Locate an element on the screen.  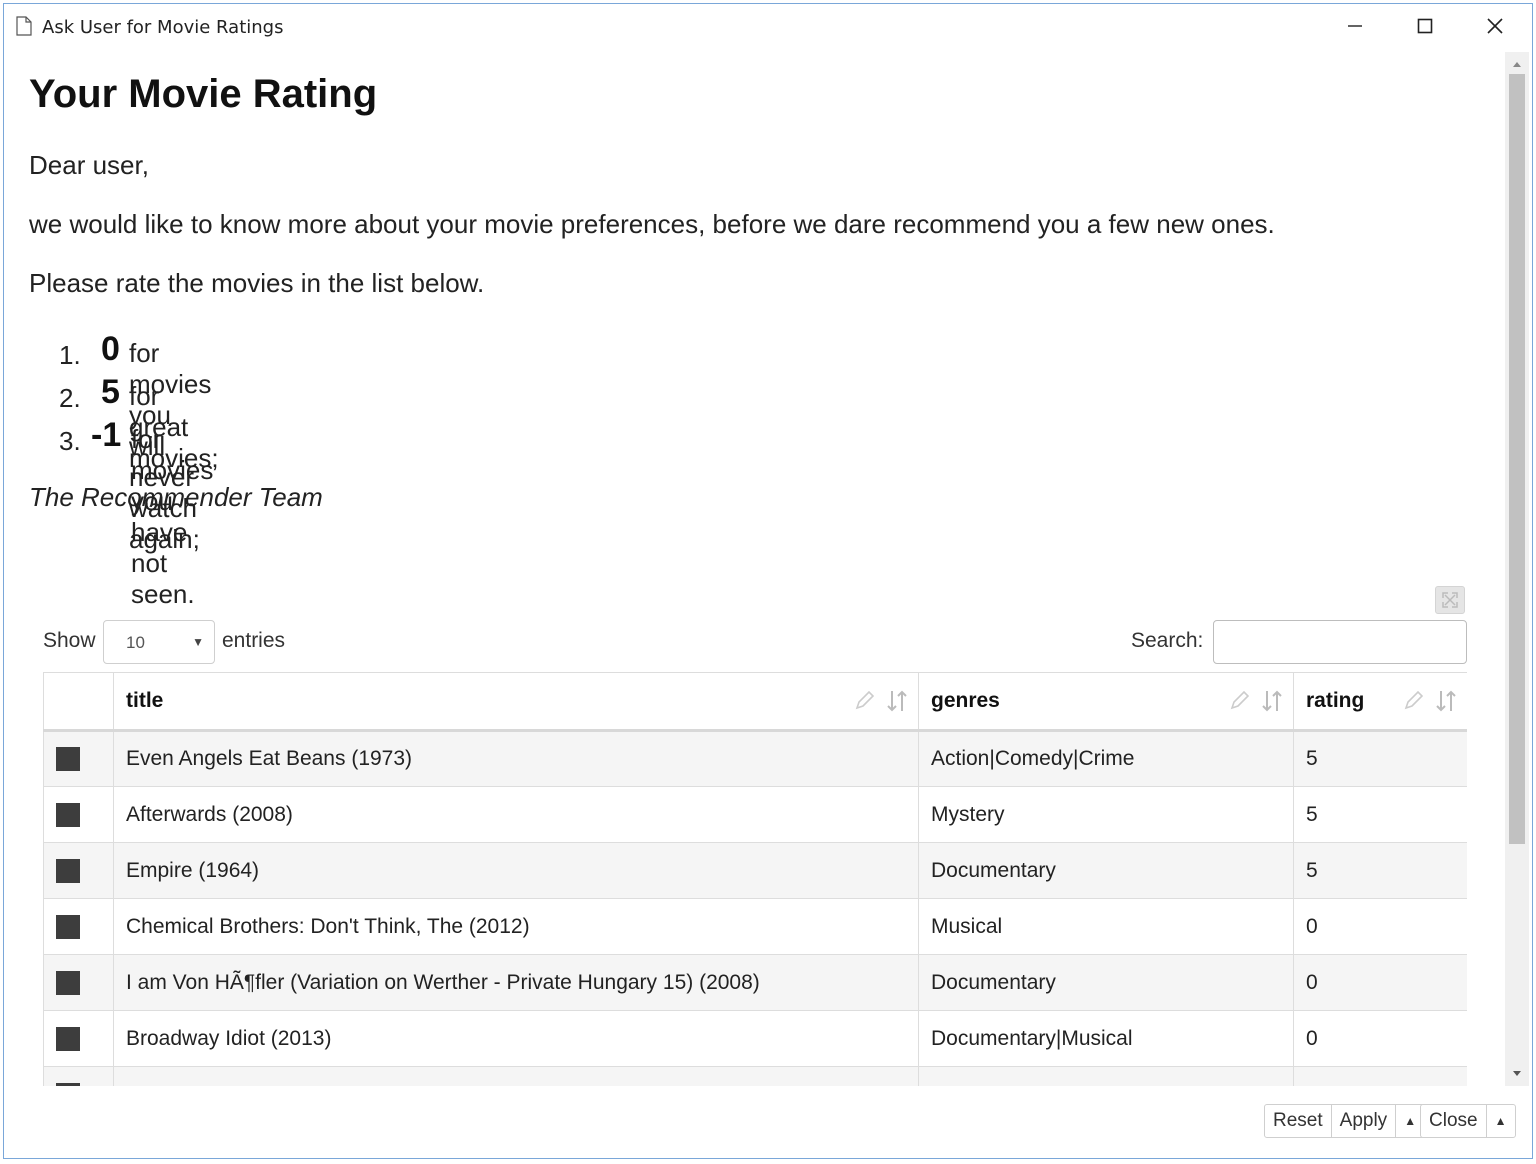
column-header-label: title is located at coordinates (145, 700).